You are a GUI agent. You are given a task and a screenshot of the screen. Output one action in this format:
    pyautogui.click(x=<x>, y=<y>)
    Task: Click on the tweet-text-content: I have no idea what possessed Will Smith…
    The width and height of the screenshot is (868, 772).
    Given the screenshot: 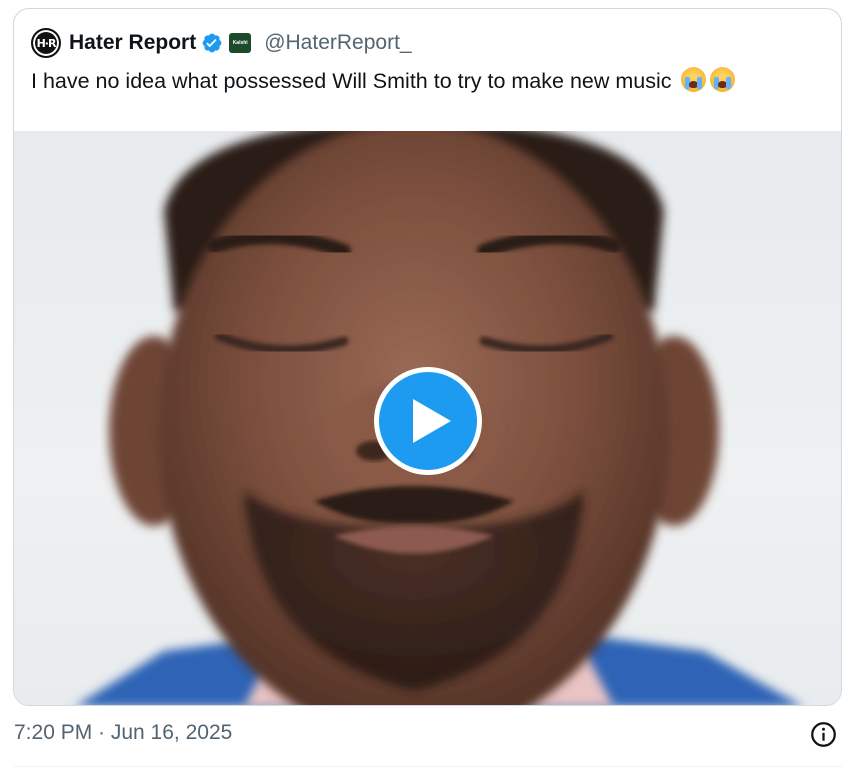 What is the action you would take?
    pyautogui.click(x=351, y=81)
    